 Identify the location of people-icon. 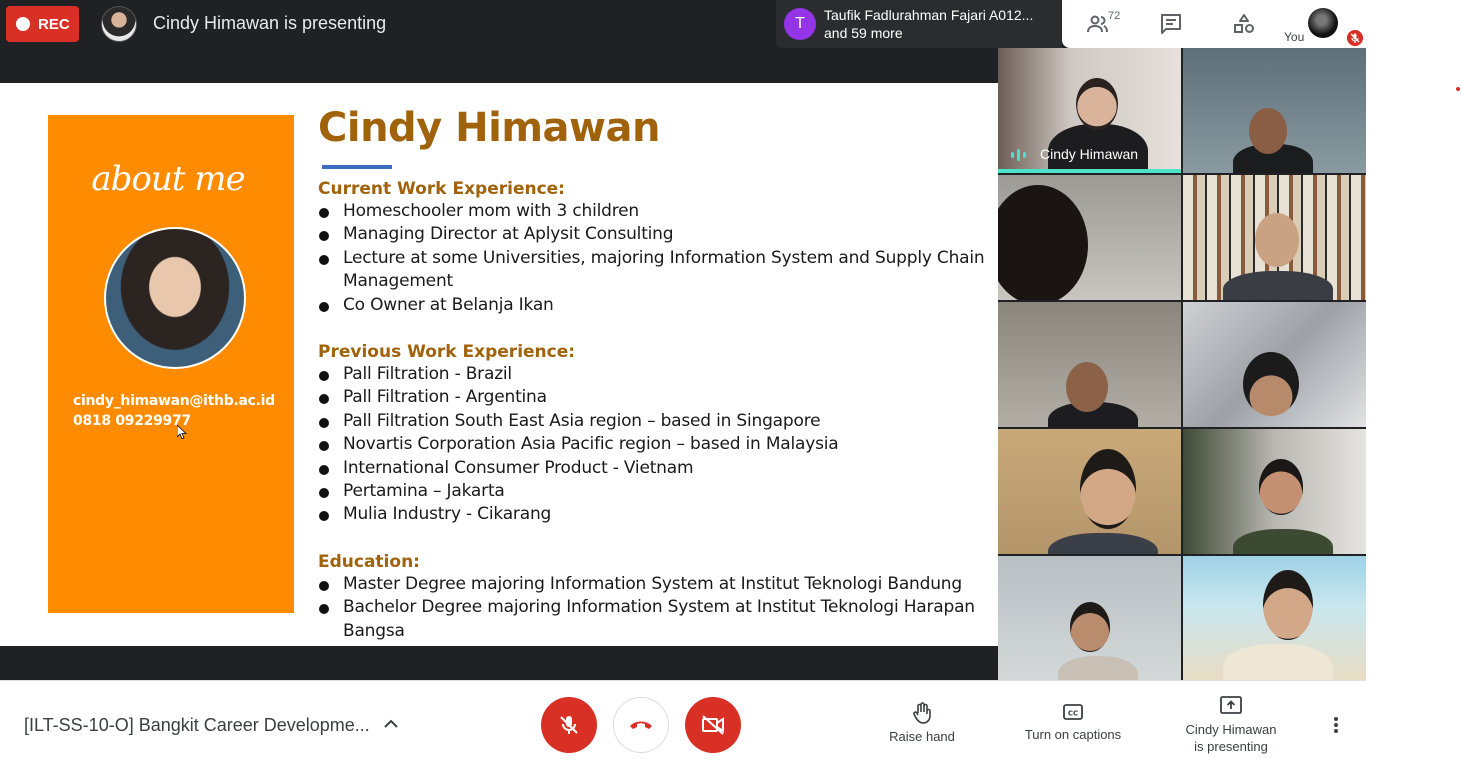
(1098, 24).